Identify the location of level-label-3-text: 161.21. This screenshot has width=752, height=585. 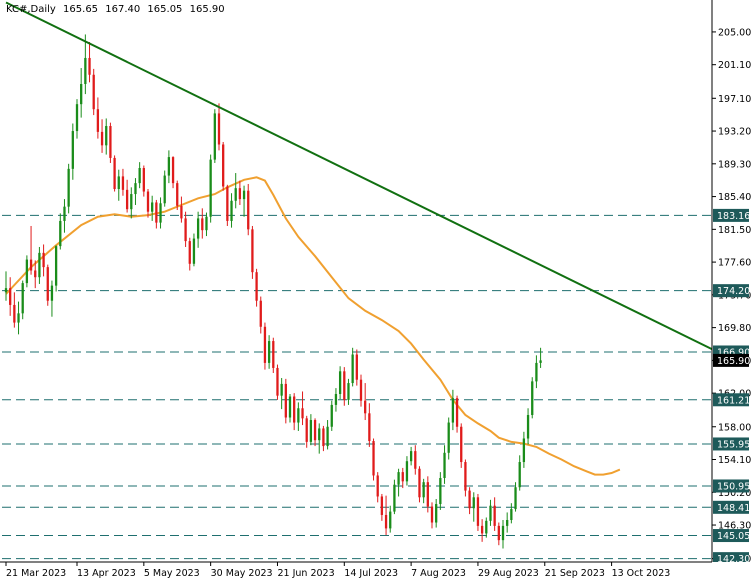
(733, 400).